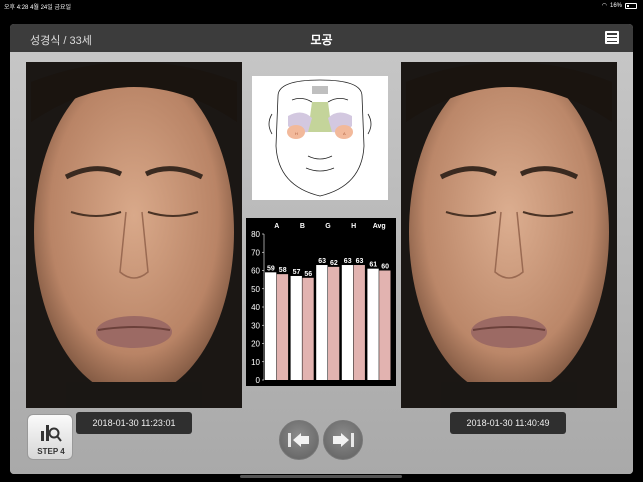 The width and height of the screenshot is (643, 482). What do you see at coordinates (508, 423) in the screenshot?
I see `after-timestamp: 2018-01-30 11:40:49` at bounding box center [508, 423].